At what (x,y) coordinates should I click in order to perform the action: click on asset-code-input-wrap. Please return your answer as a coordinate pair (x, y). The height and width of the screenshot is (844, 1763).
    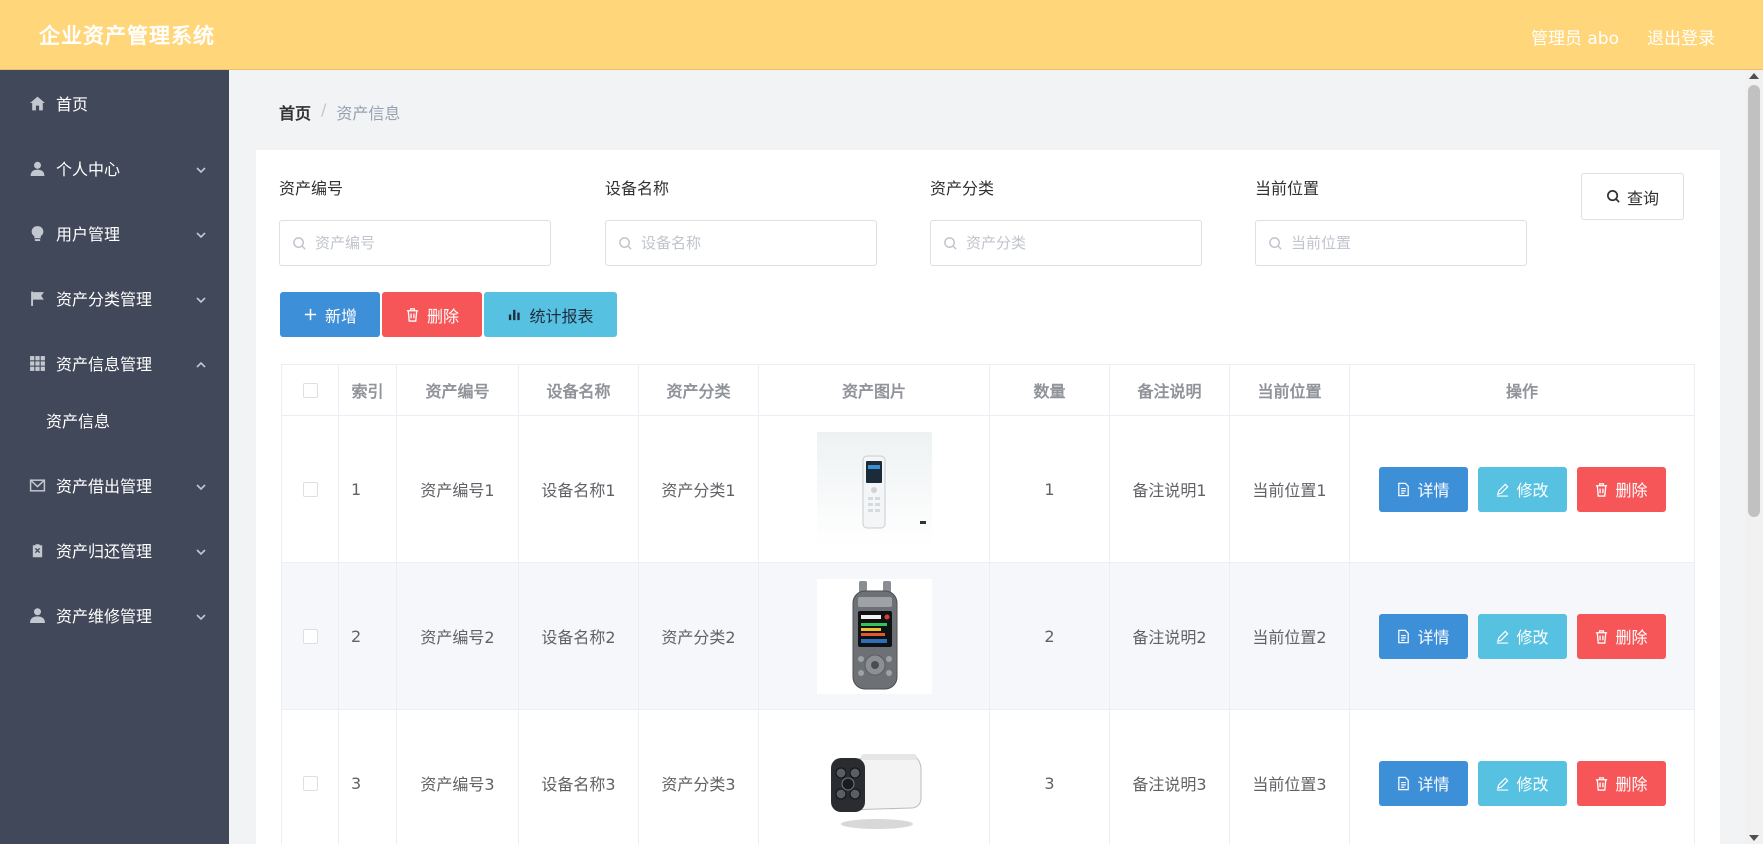
    Looking at the image, I should click on (415, 243).